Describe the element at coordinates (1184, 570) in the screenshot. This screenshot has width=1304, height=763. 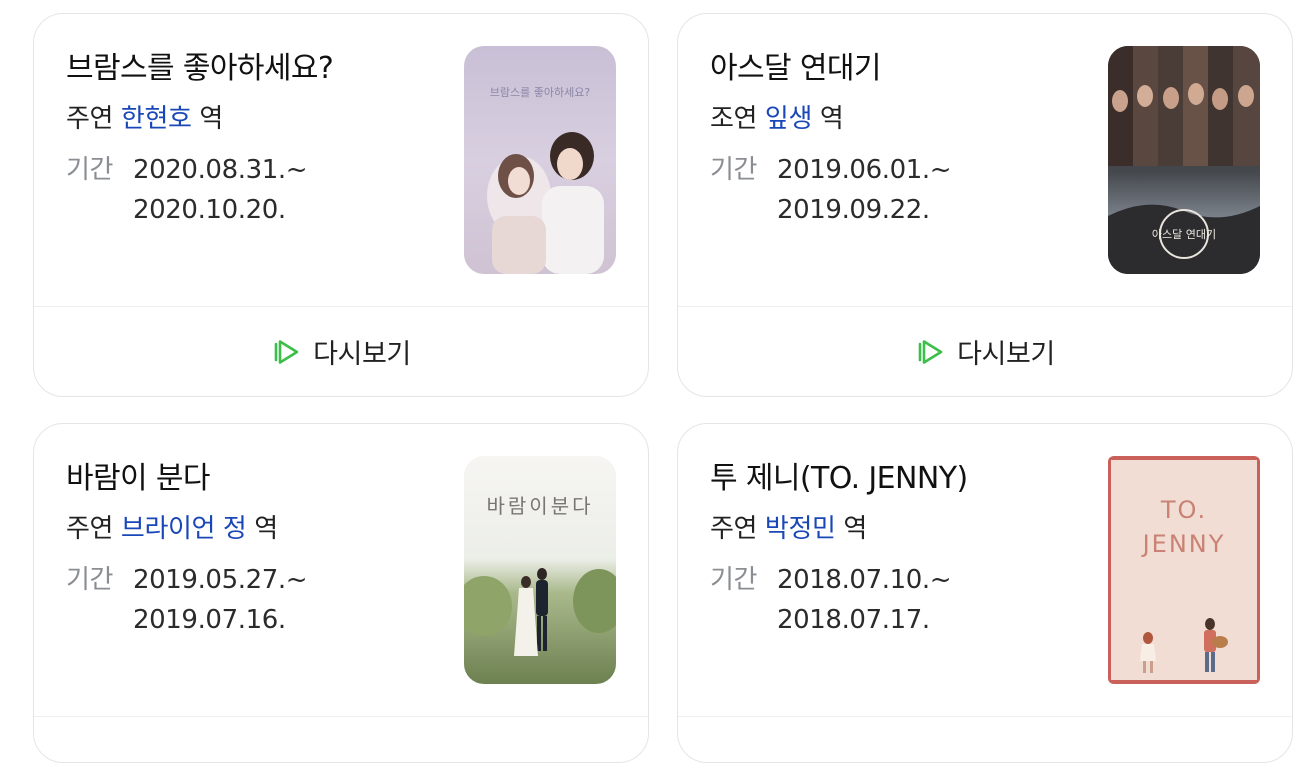
I see `drama-poster: TO. JENNY` at that location.